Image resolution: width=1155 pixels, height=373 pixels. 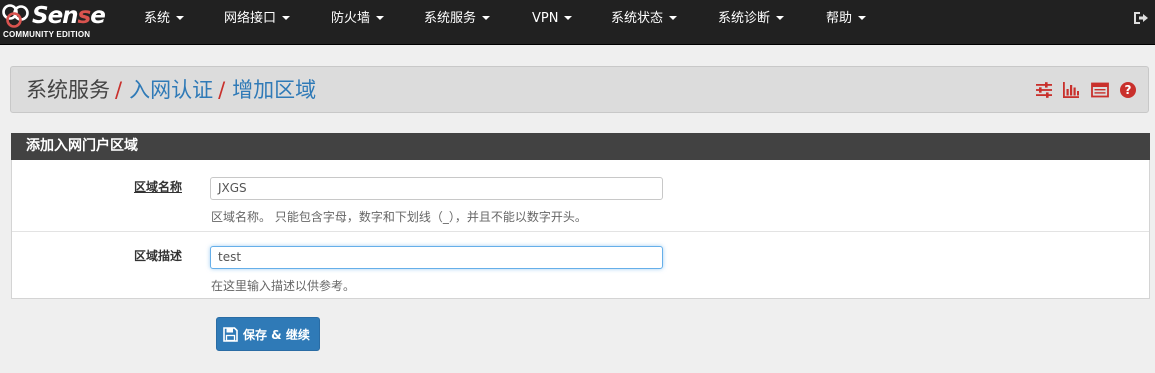 I want to click on save-icon, so click(x=230, y=334).